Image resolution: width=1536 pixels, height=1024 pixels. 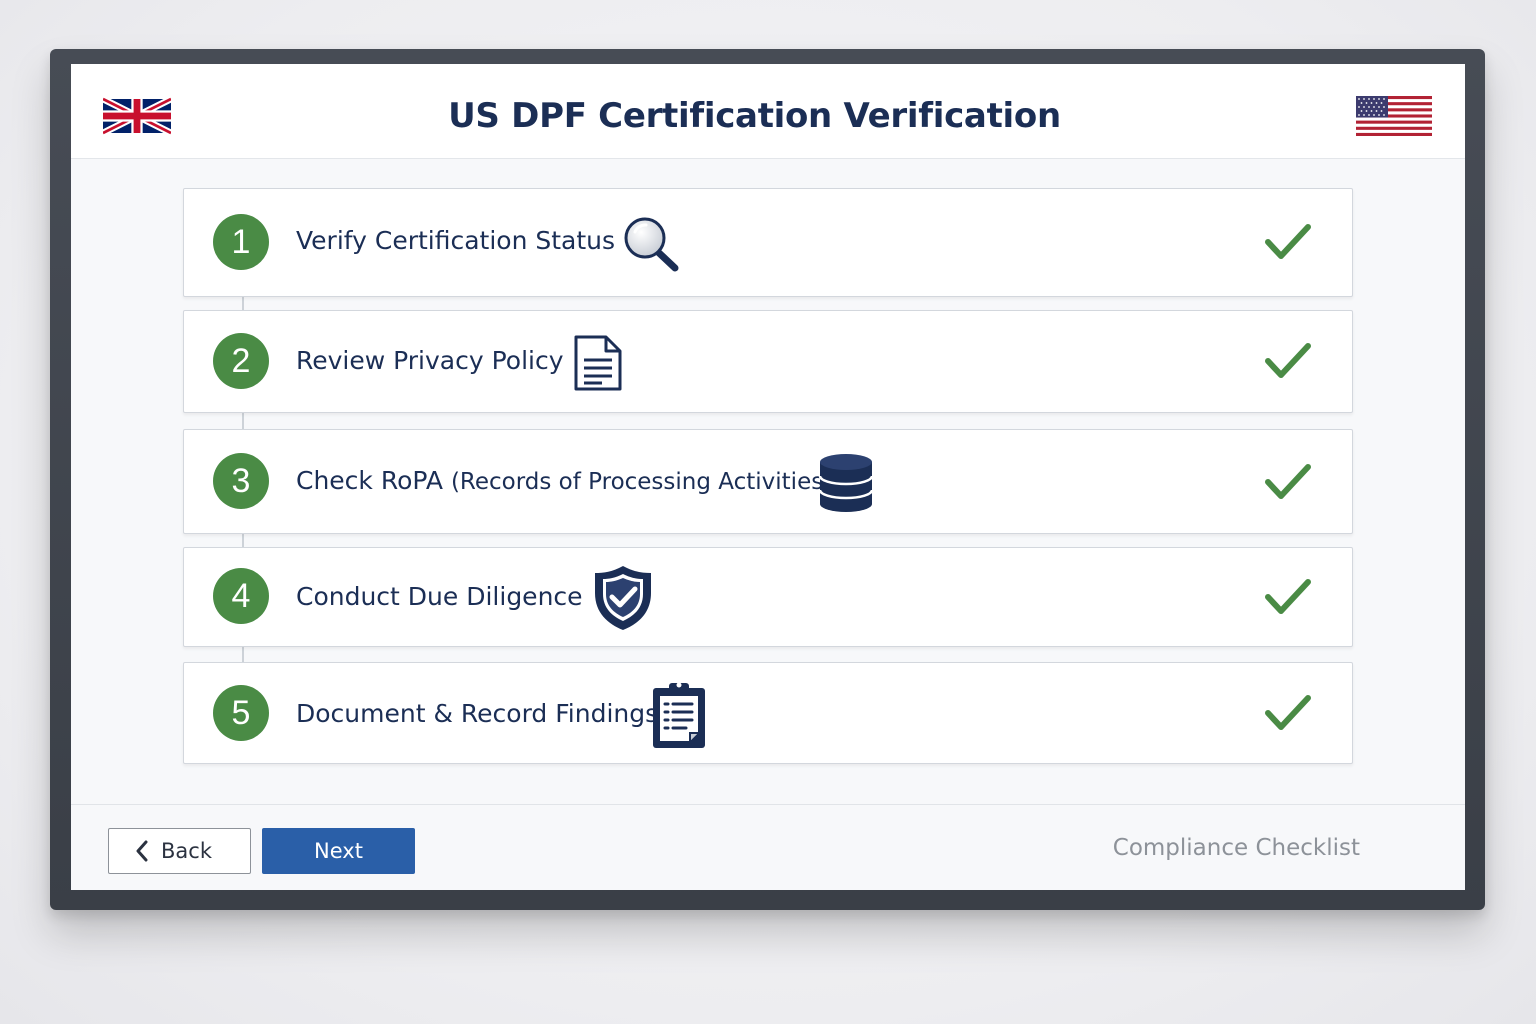 I want to click on shield-check-icon, so click(x=623, y=598).